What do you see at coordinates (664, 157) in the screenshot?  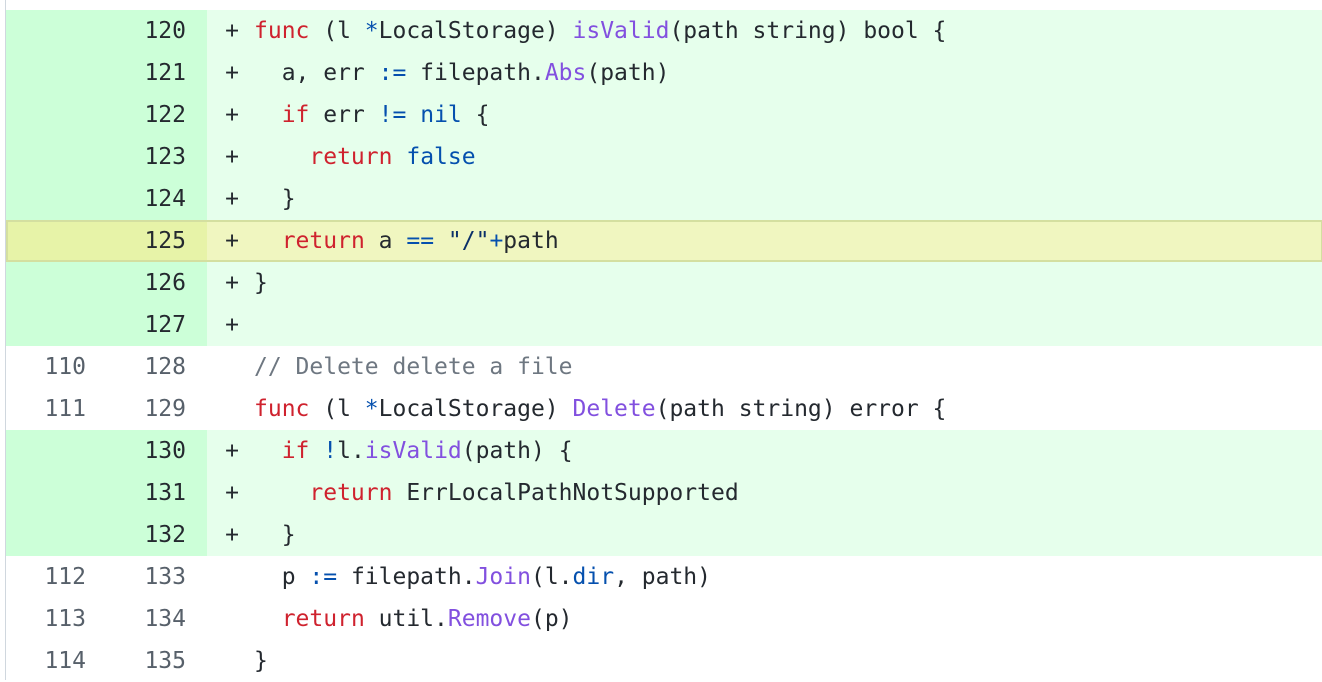 I see `diff-line: 123 + return false` at bounding box center [664, 157].